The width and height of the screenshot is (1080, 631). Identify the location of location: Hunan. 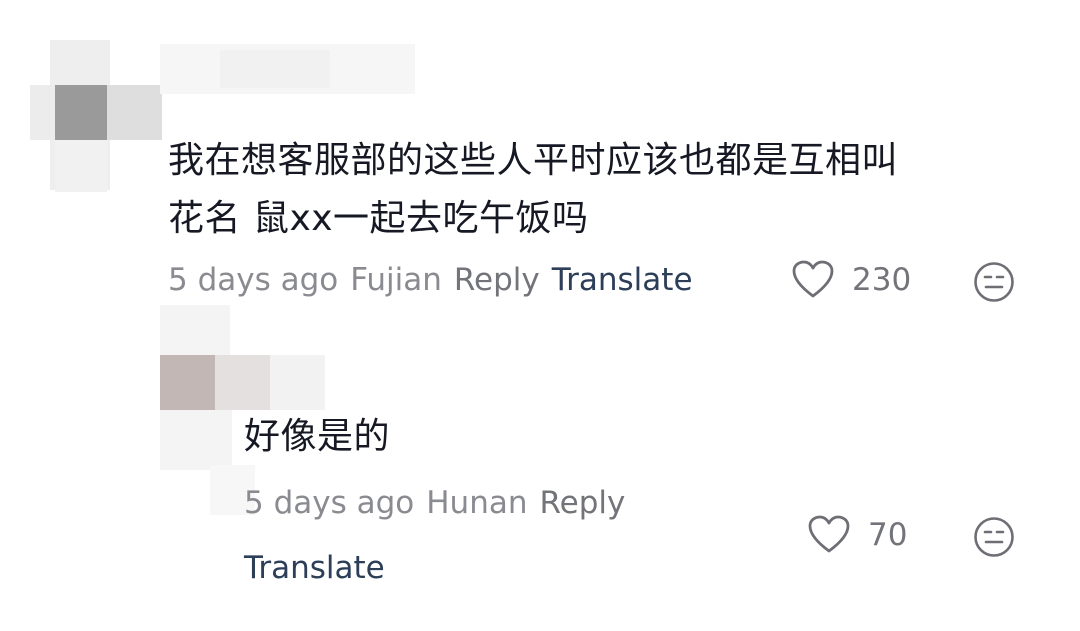
(477, 503).